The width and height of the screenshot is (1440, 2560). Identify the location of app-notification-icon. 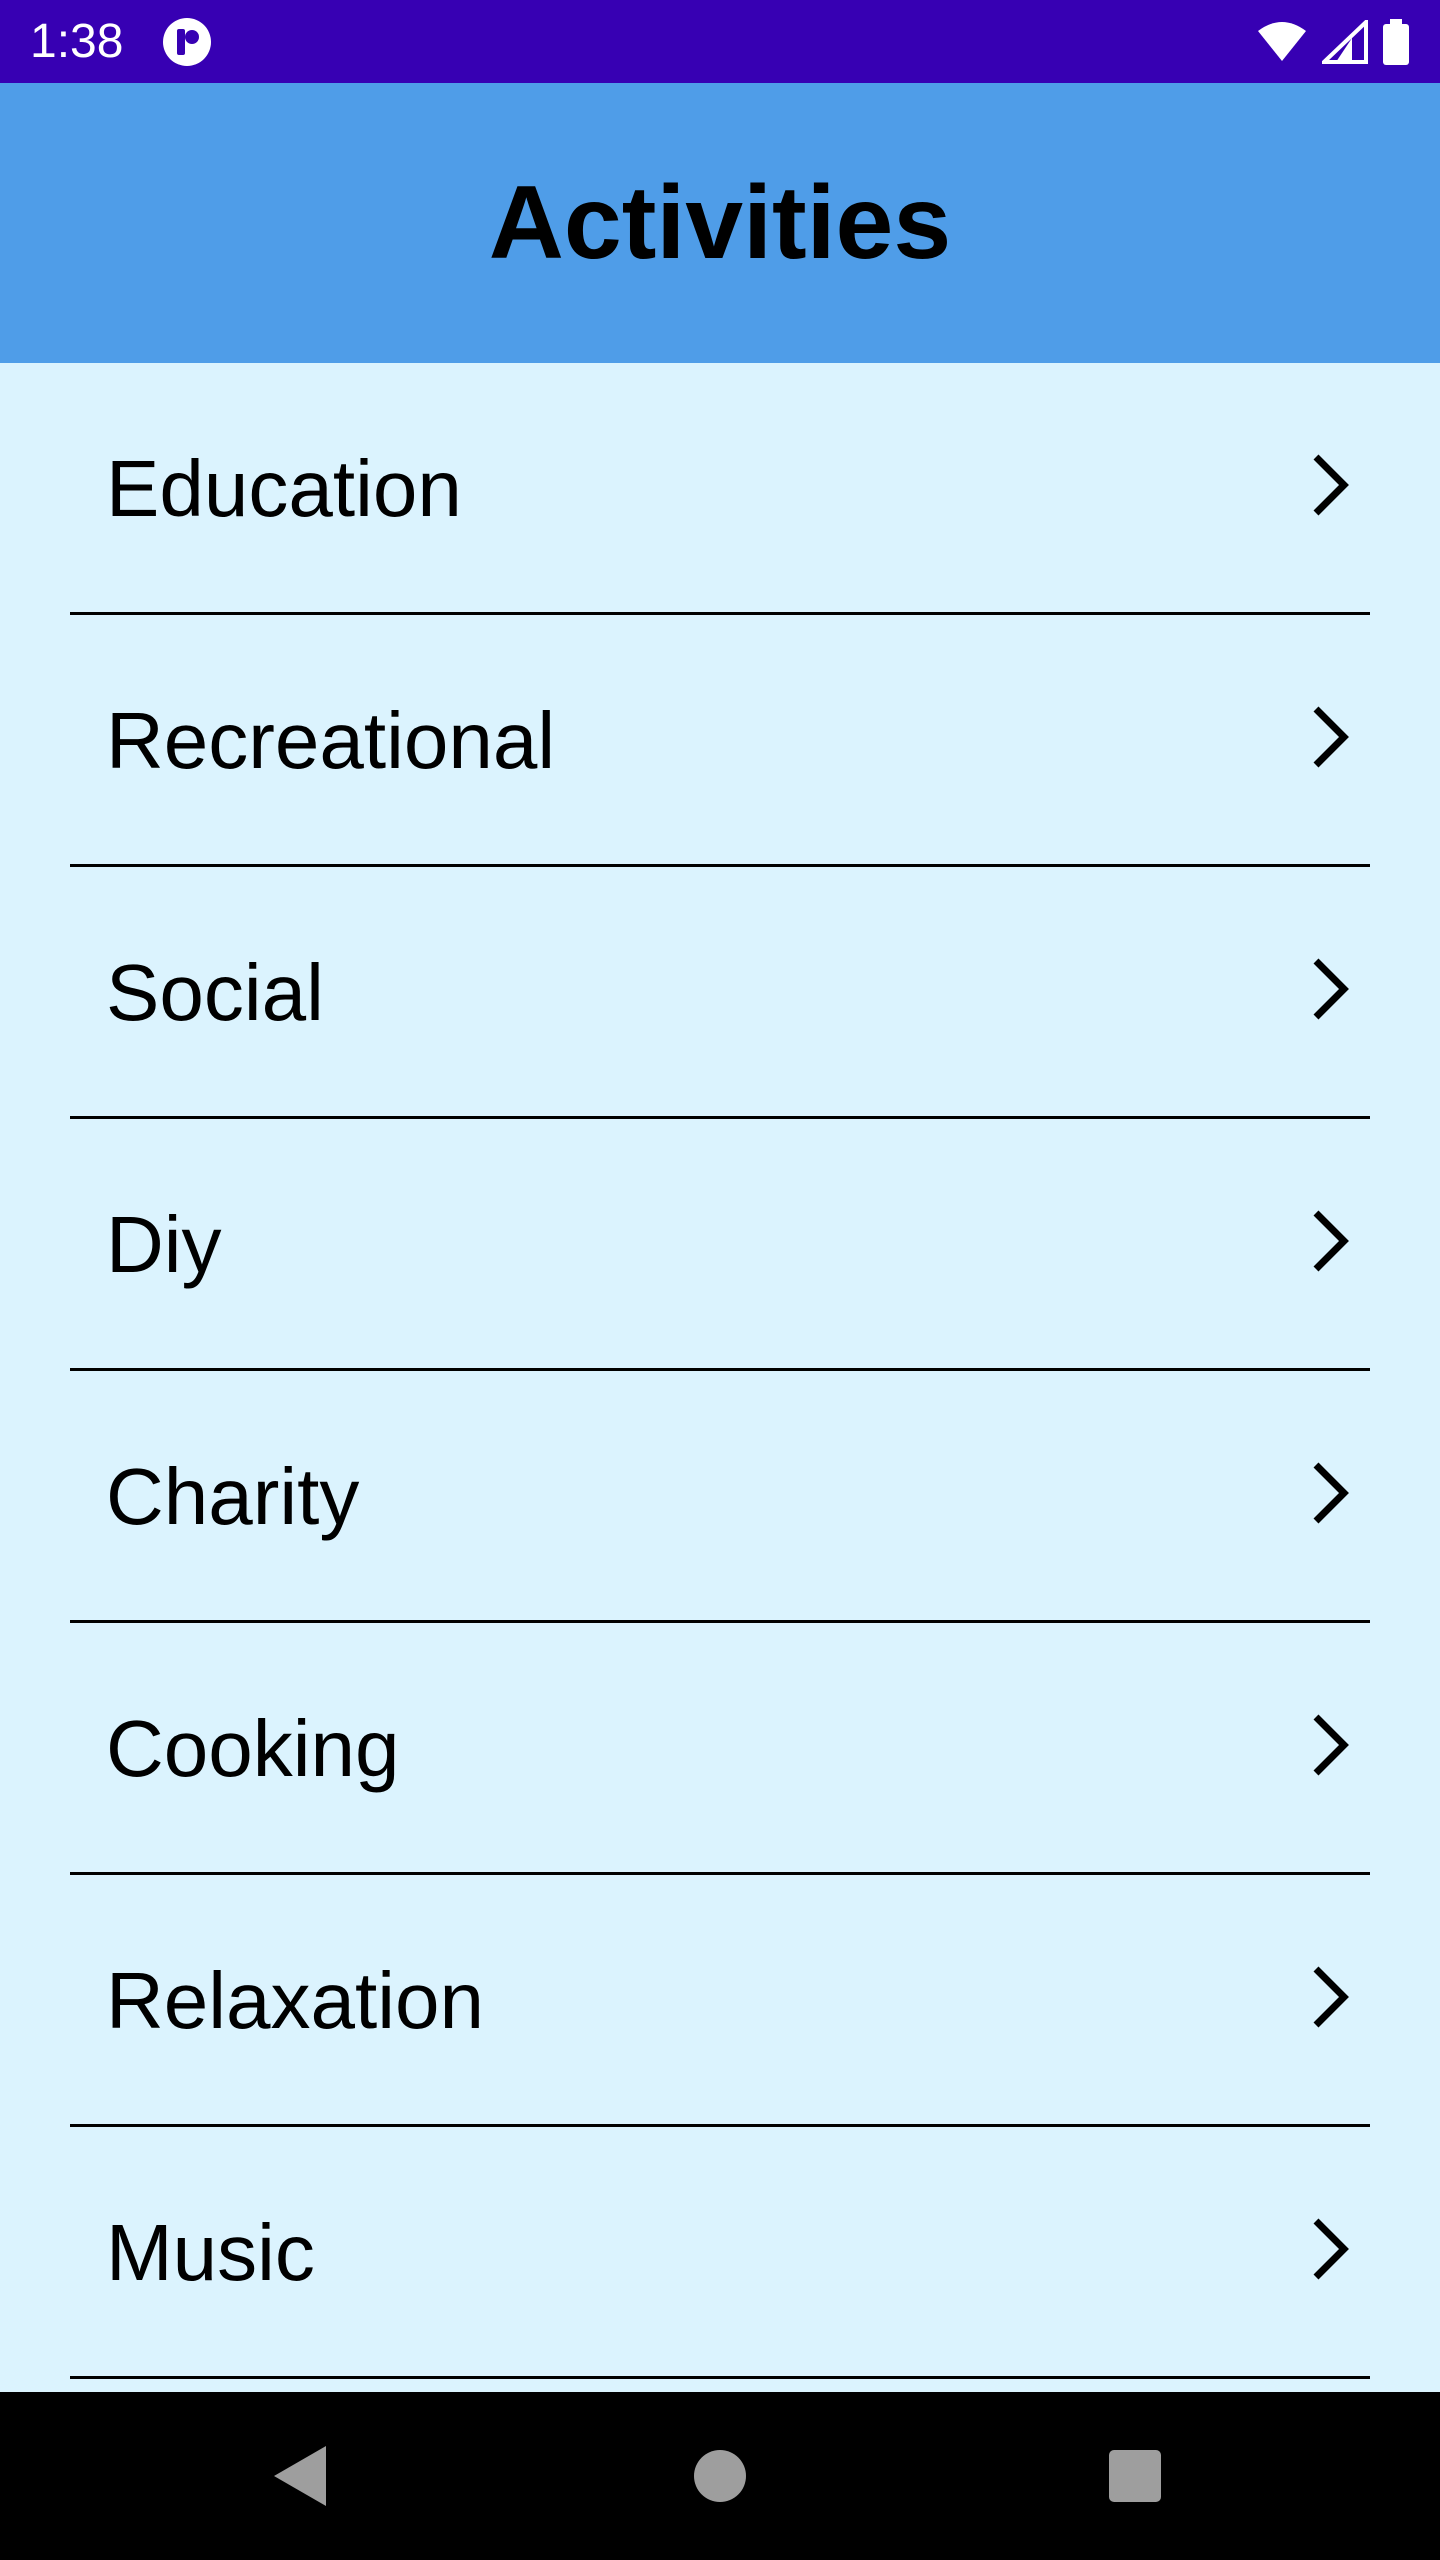
(187, 42).